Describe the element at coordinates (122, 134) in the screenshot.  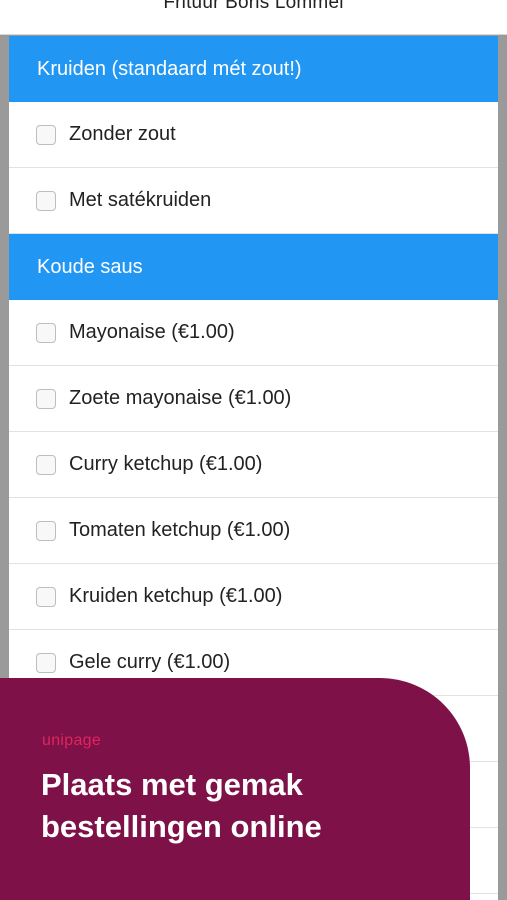
I see `option-label: Zonder zout` at that location.